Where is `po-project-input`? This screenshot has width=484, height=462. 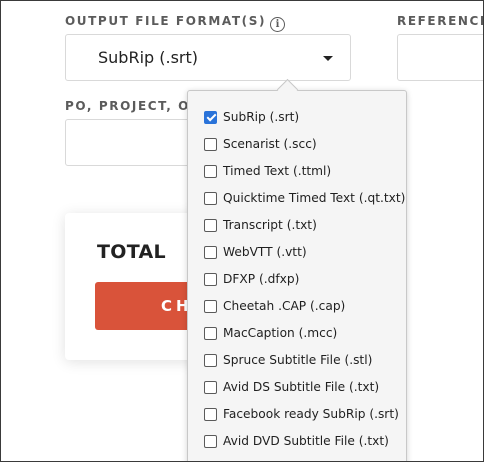
po-project-input is located at coordinates (135, 142).